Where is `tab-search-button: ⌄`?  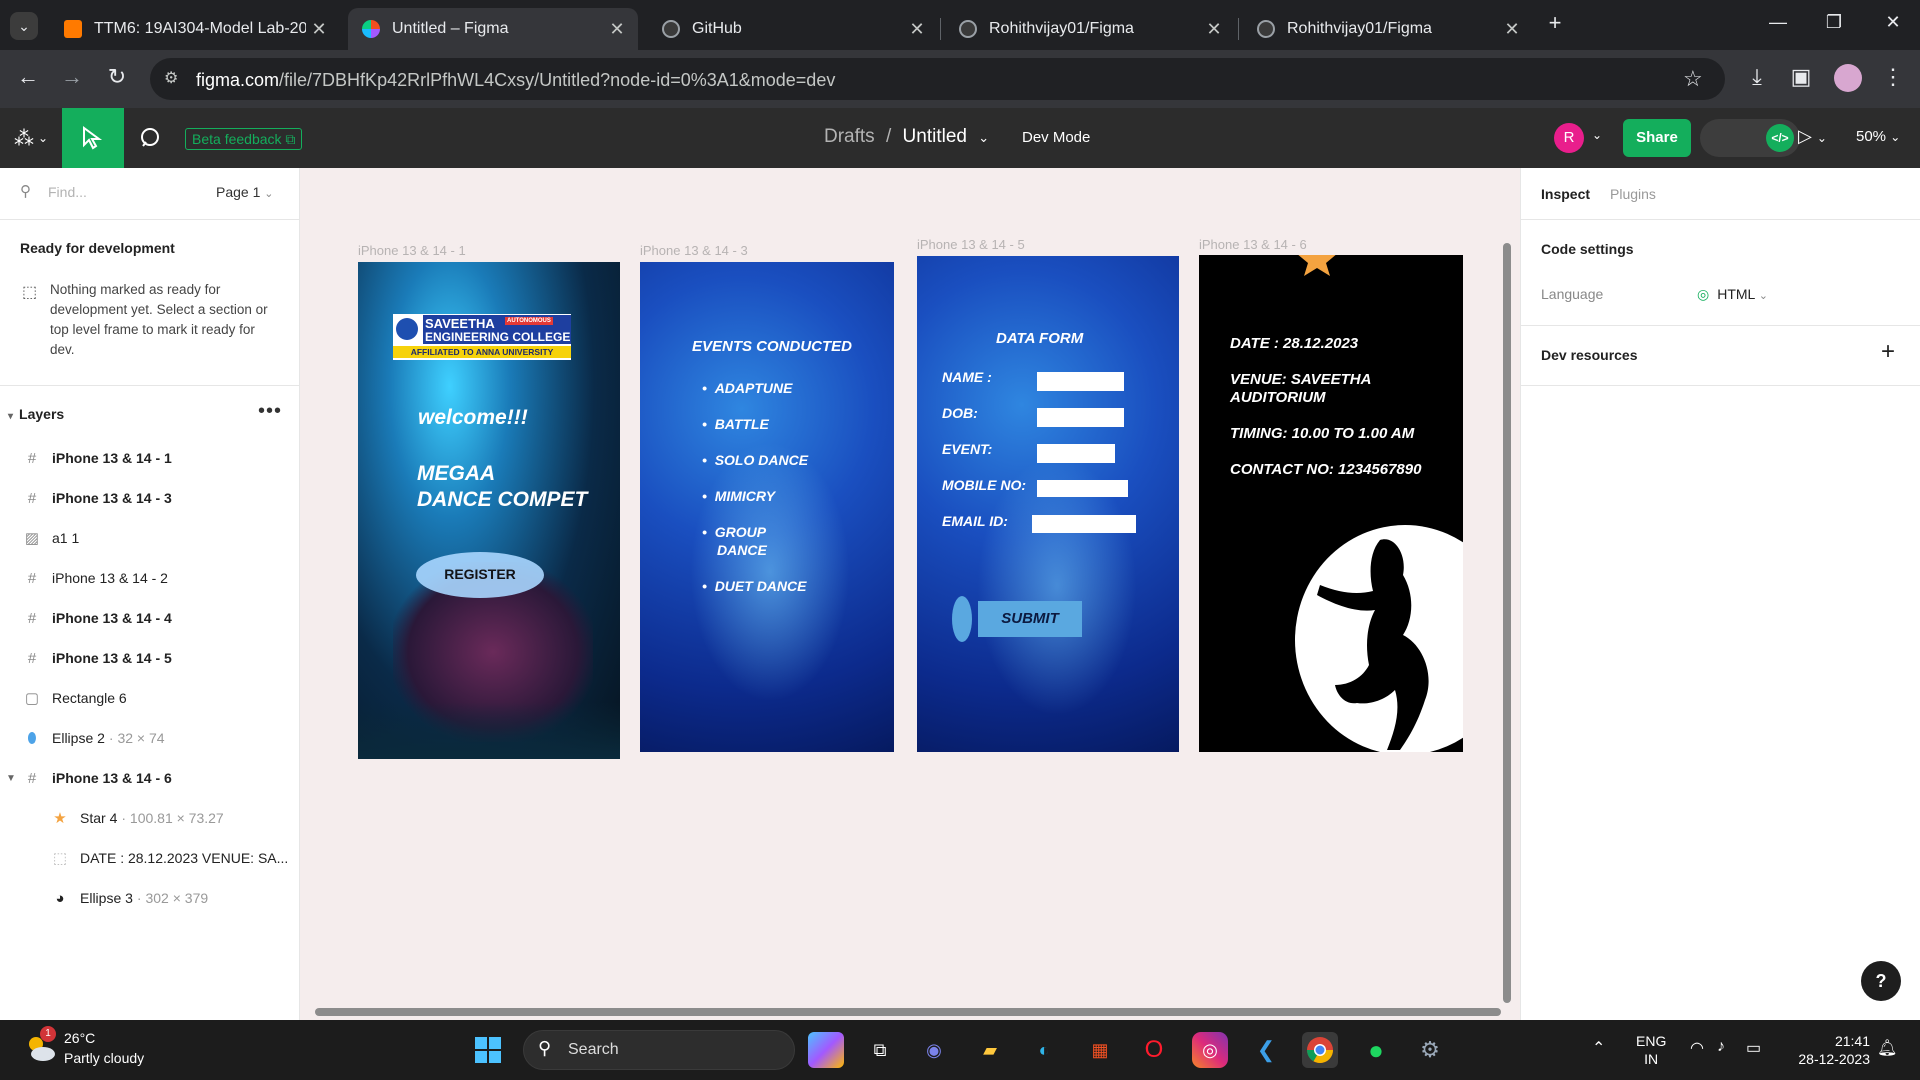 tab-search-button: ⌄ is located at coordinates (24, 26).